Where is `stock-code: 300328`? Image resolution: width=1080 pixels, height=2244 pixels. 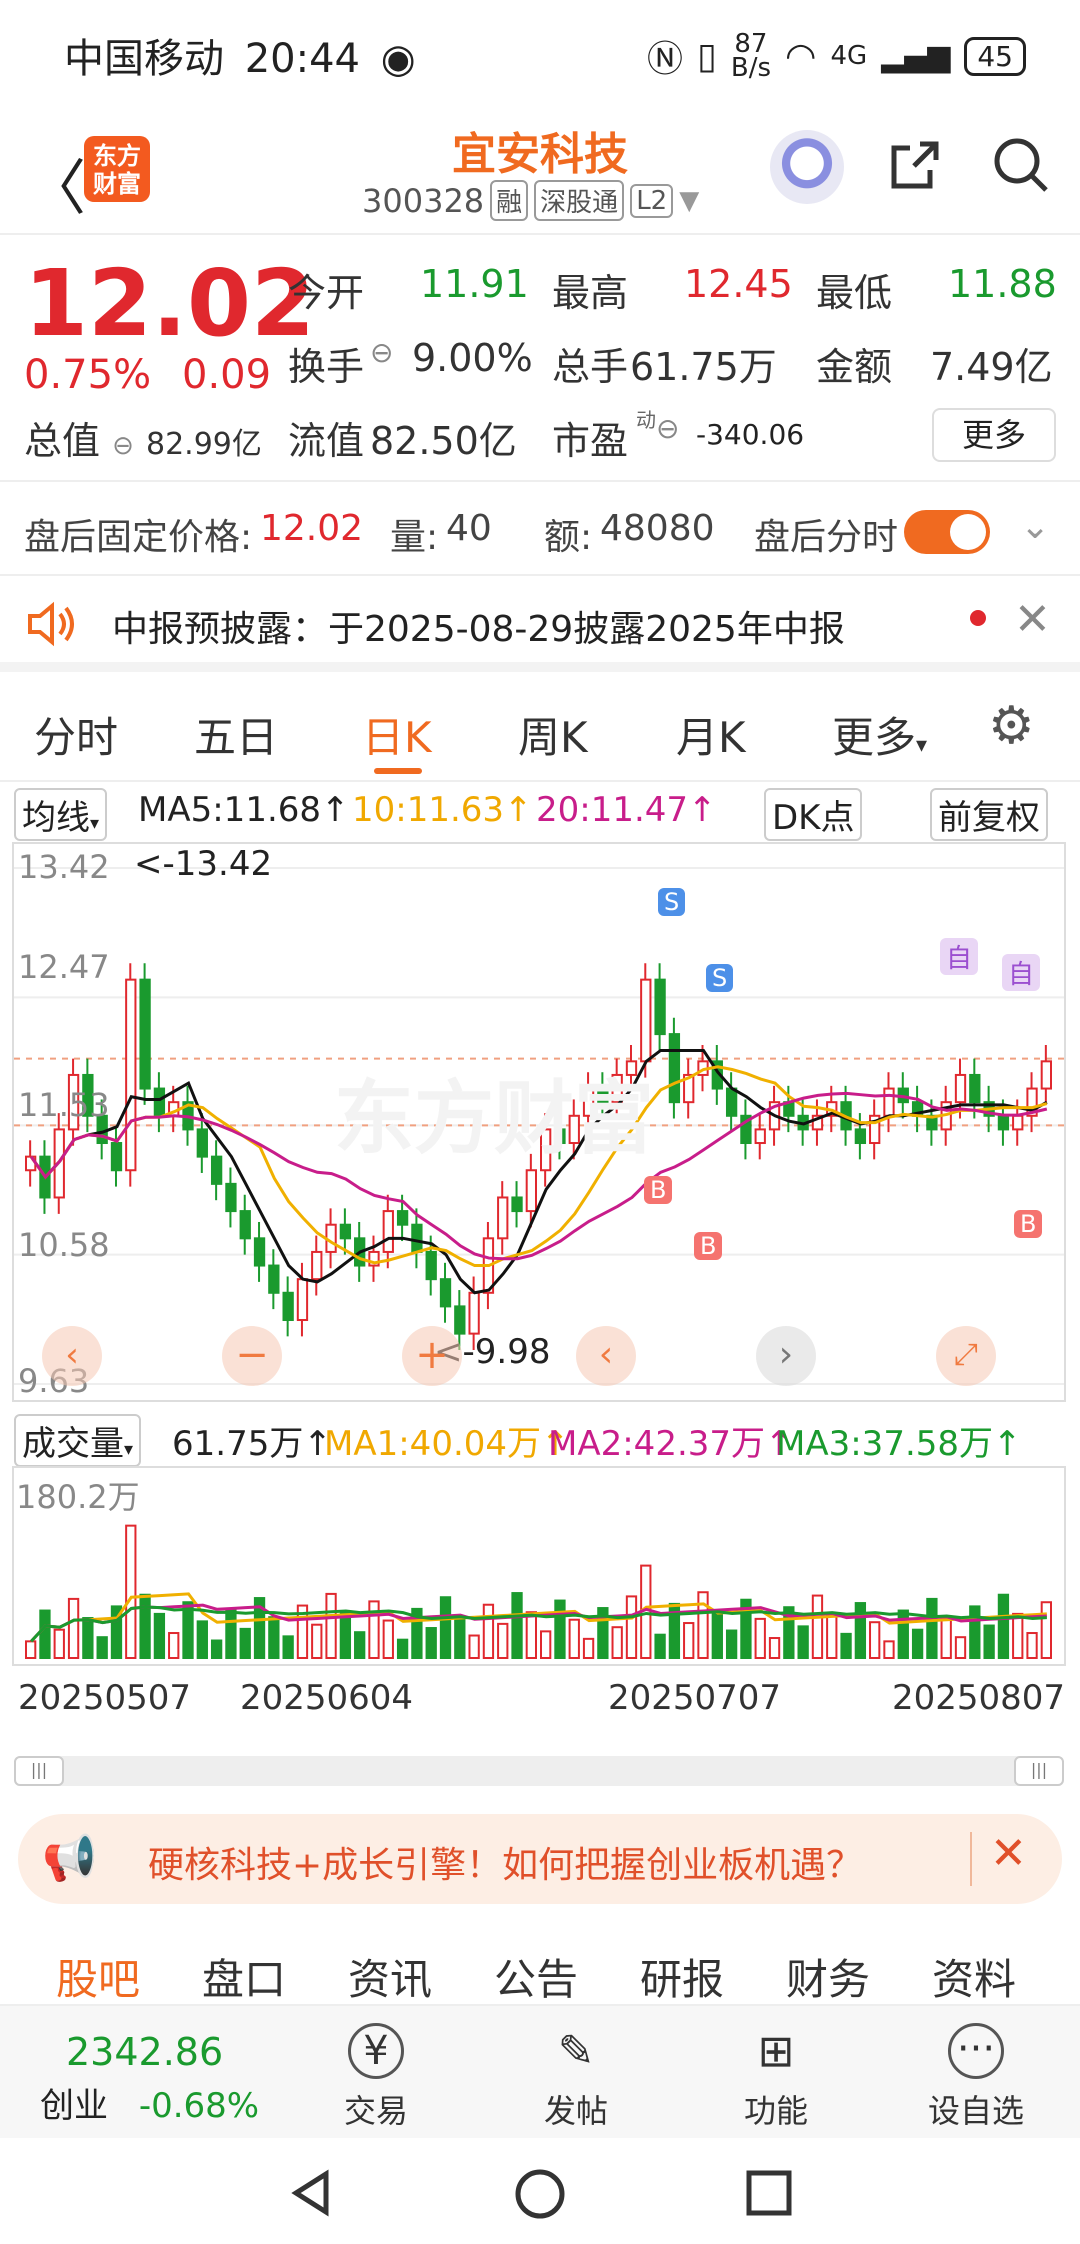
stock-code: 300328 is located at coordinates (423, 200).